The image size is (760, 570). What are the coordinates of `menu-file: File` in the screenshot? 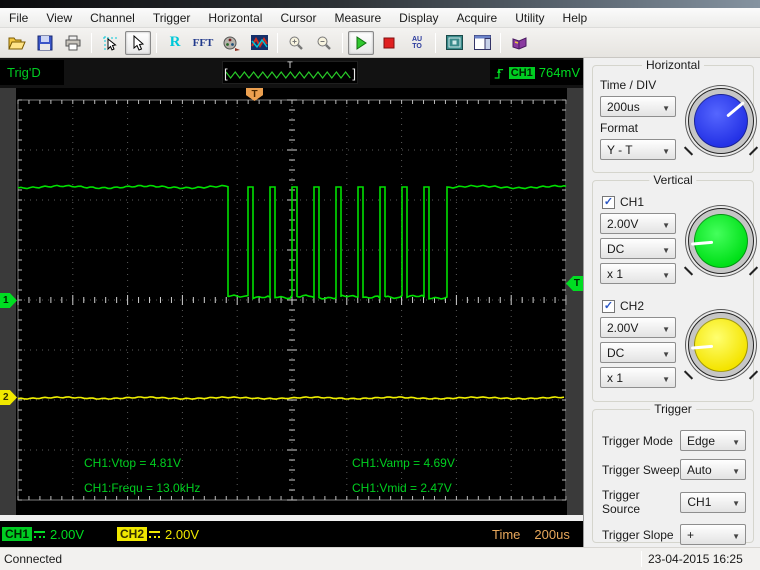 It's located at (18, 18).